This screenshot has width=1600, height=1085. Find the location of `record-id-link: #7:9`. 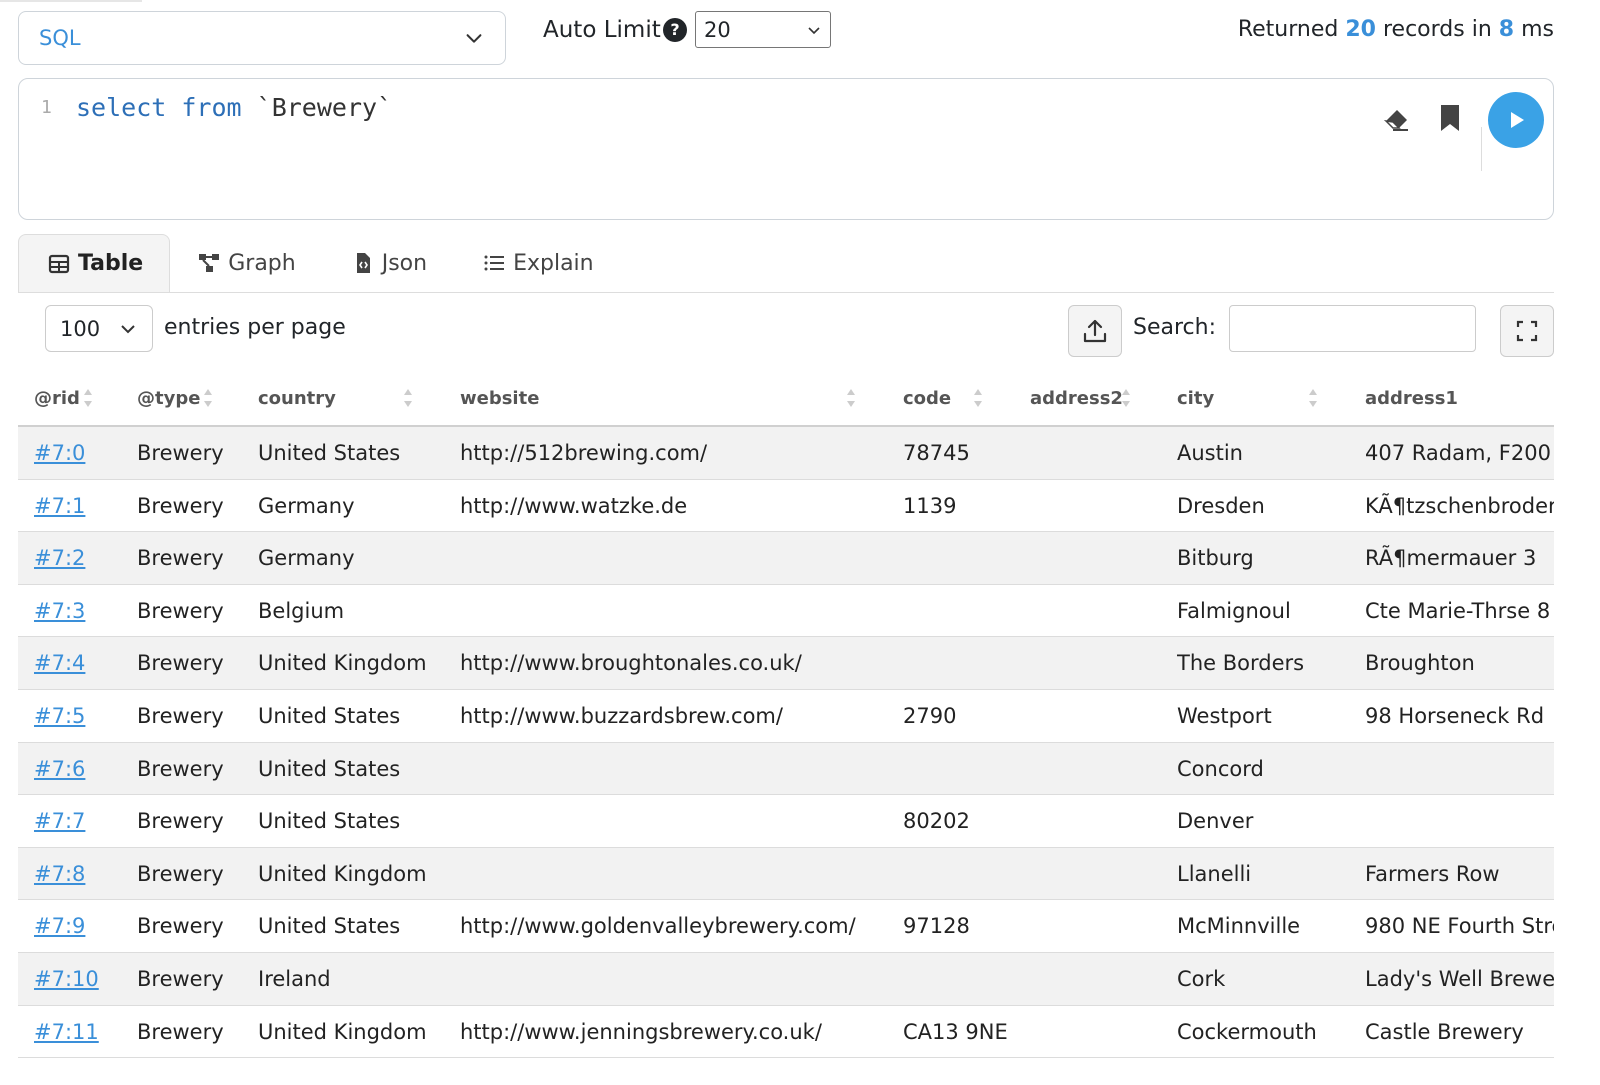

record-id-link: #7:9 is located at coordinates (81, 926).